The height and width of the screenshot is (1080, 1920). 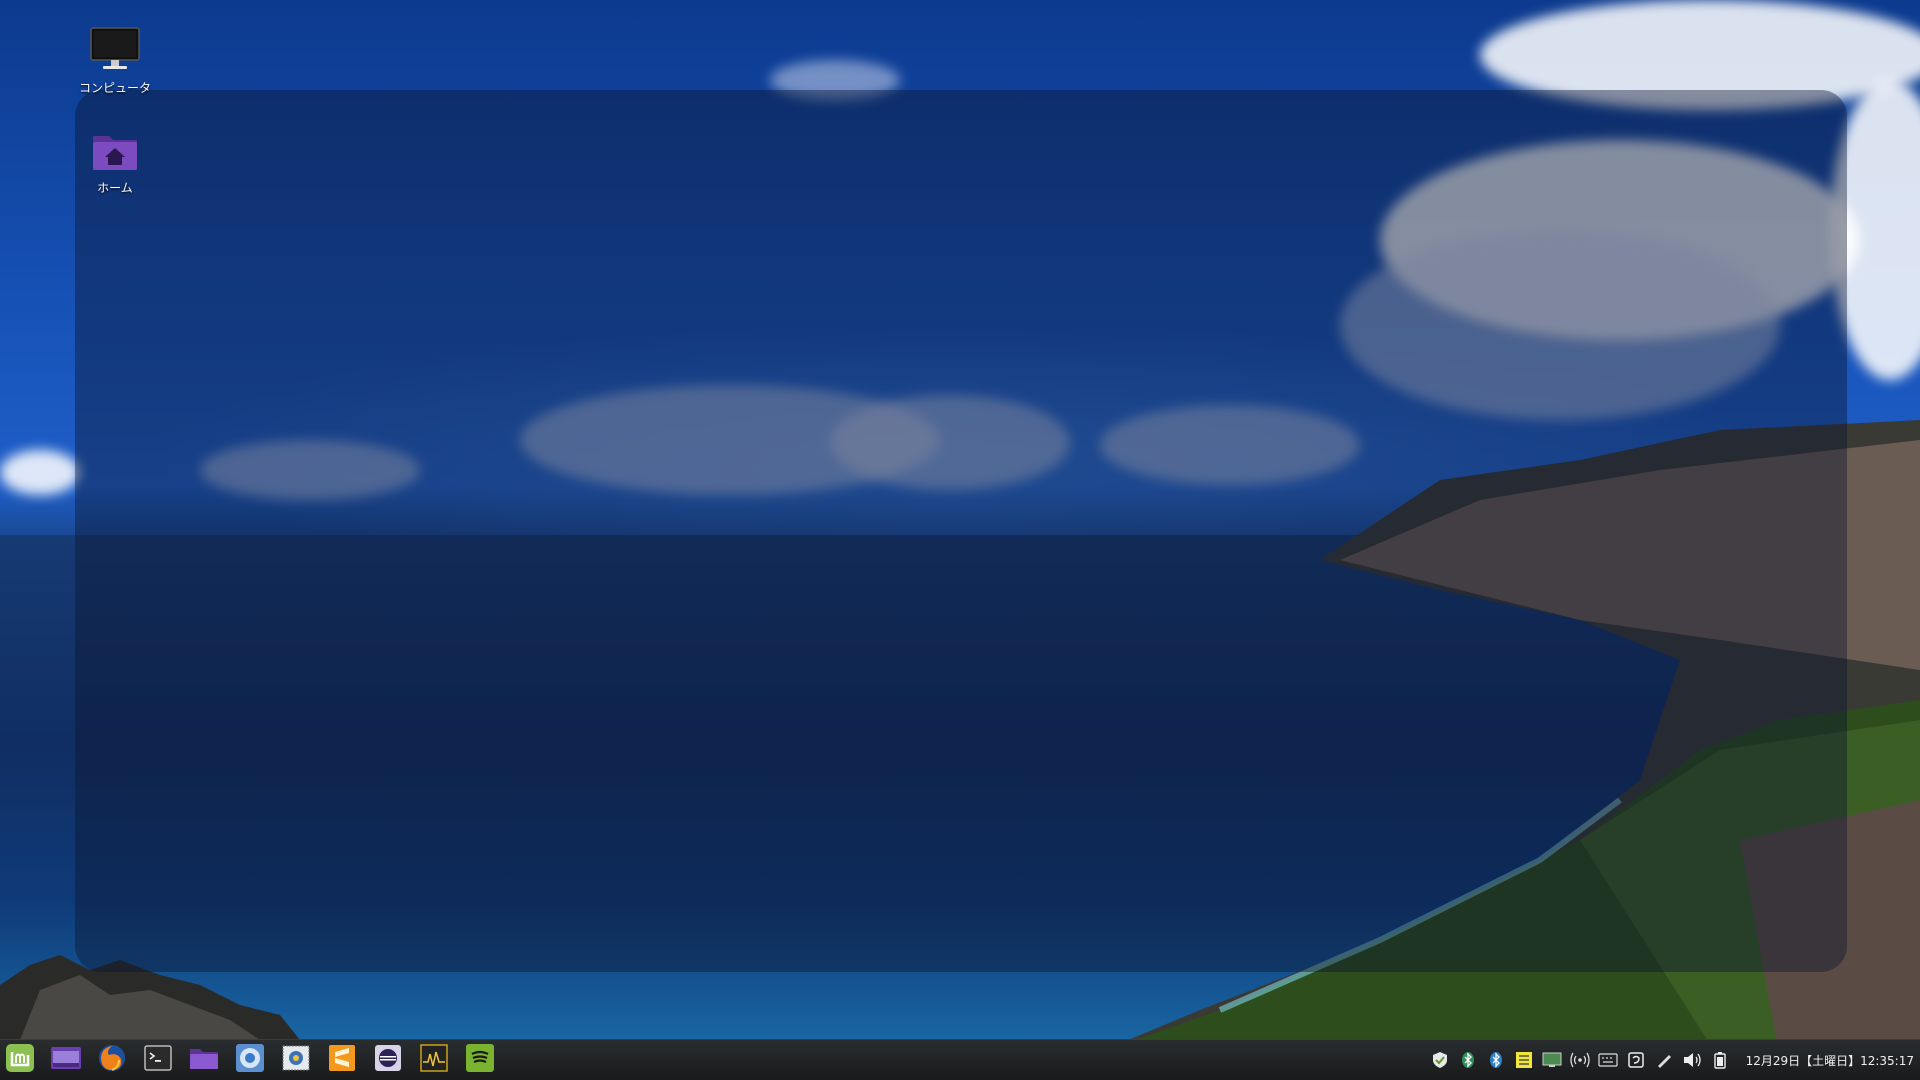 I want to click on system-monitor-launcher, so click(x=434, y=1060).